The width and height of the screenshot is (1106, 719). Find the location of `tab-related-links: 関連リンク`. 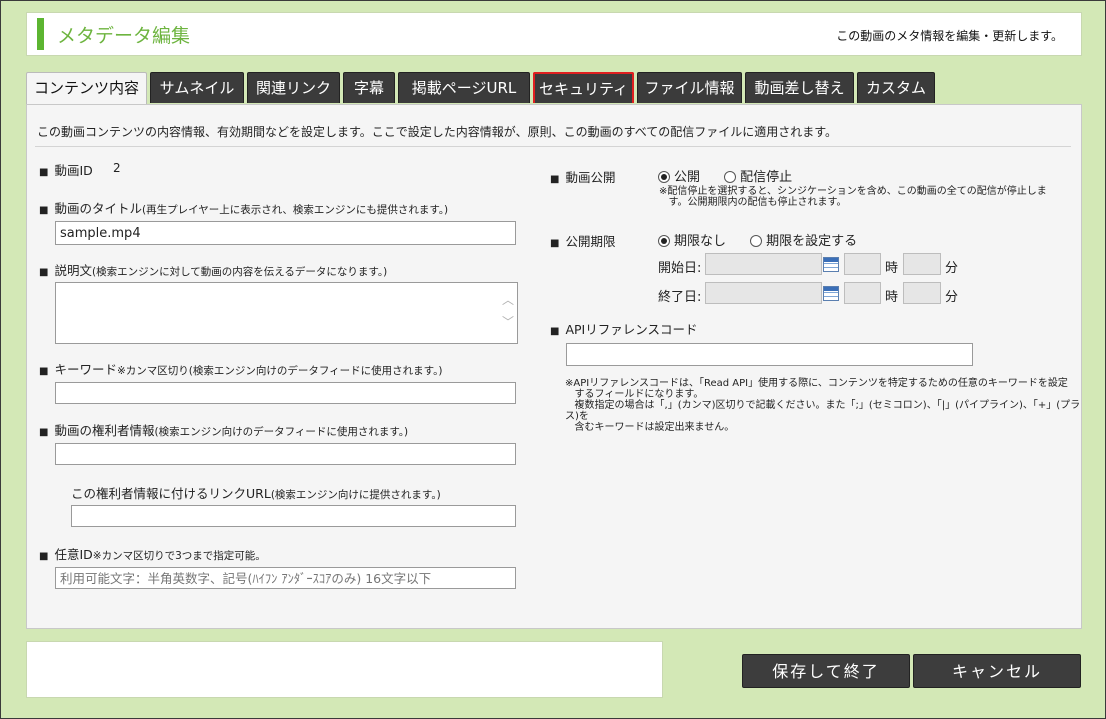

tab-related-links: 関連リンク is located at coordinates (293, 87).